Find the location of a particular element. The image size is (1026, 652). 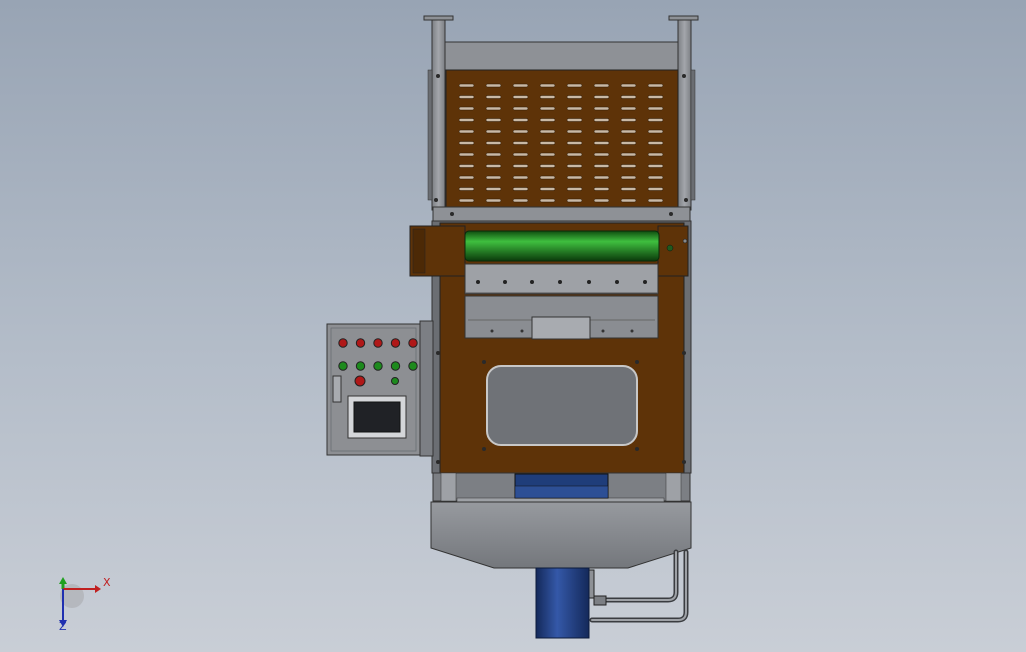

inspection-window is located at coordinates (562, 405).